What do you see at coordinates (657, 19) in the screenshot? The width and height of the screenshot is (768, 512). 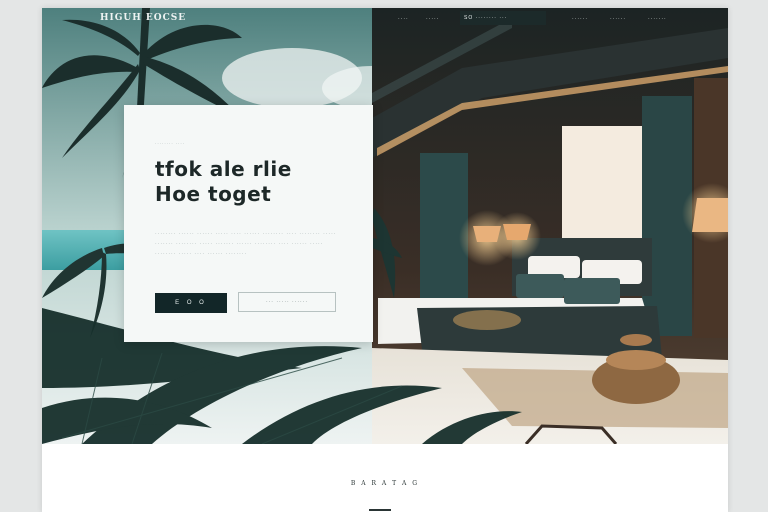 I see `nav-link-5: ·······` at bounding box center [657, 19].